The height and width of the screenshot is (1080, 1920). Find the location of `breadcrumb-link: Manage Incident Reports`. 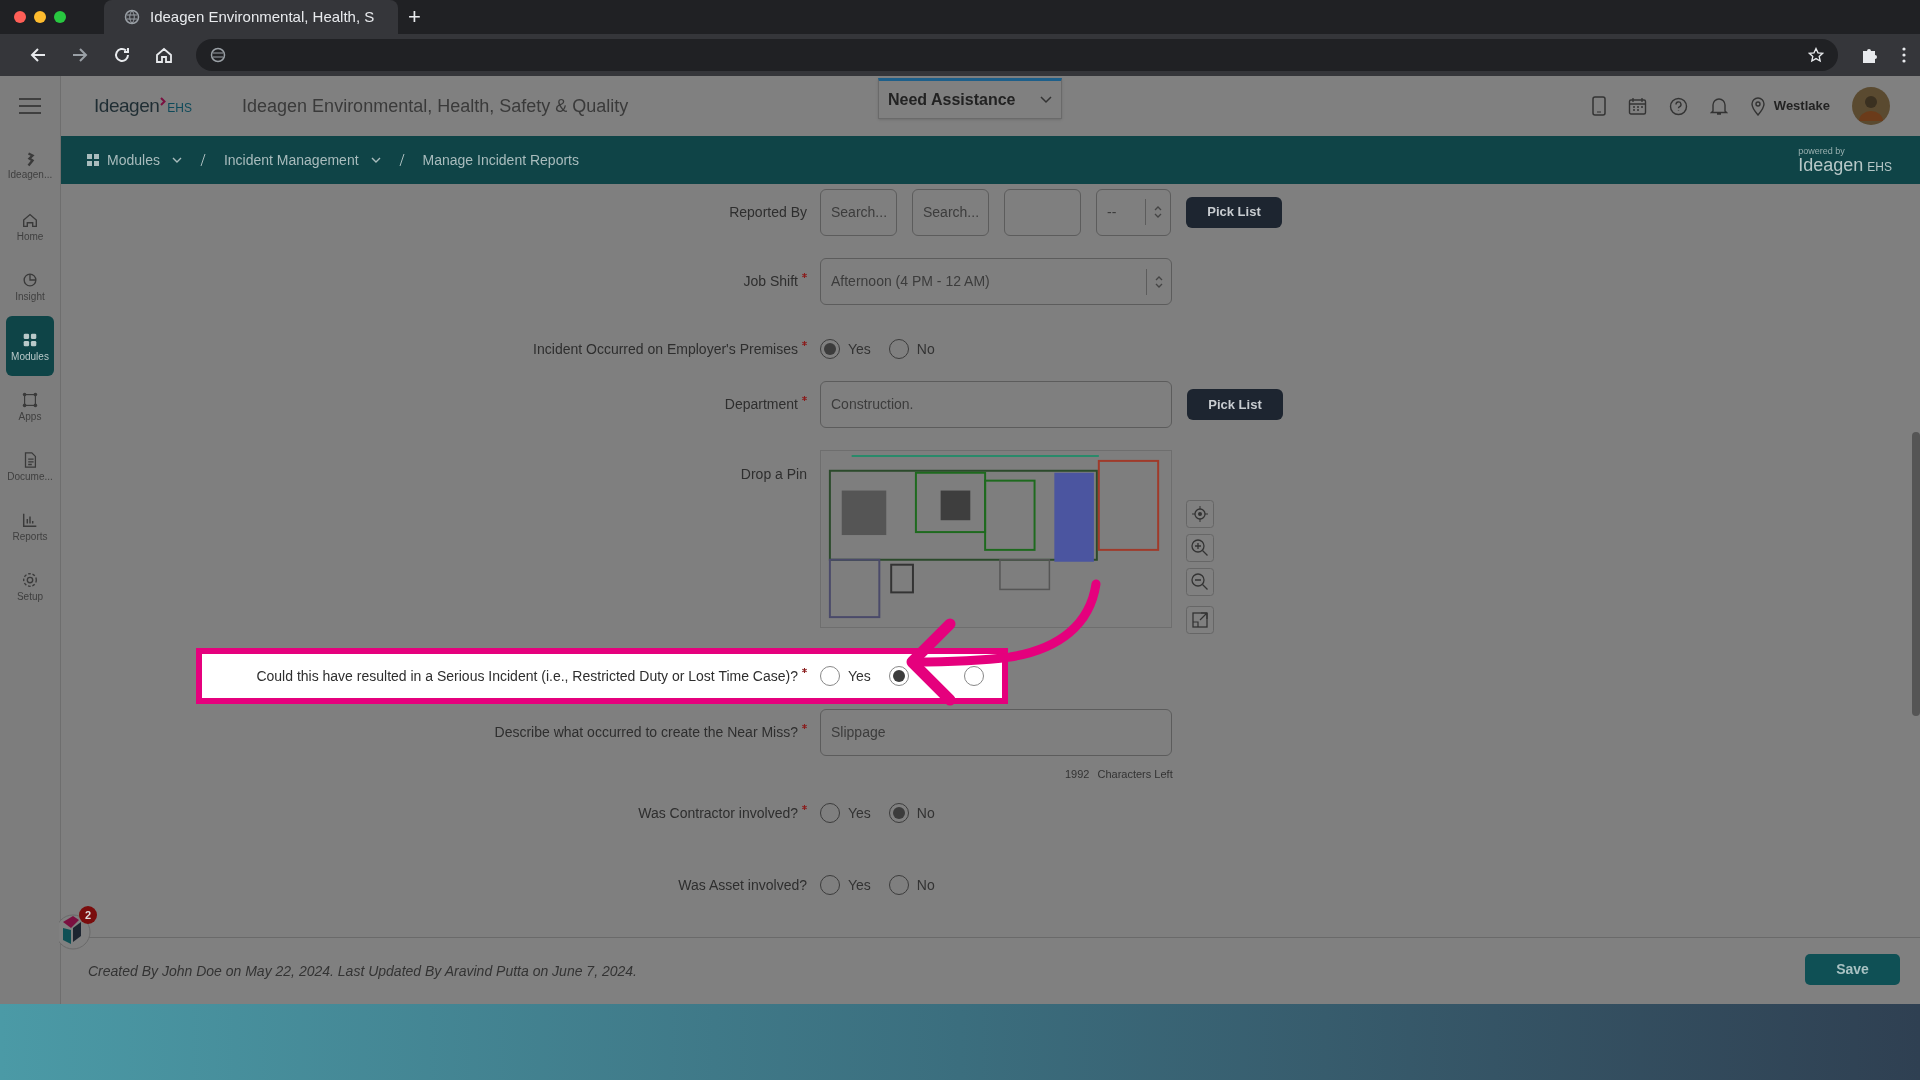

breadcrumb-link: Manage Incident Reports is located at coordinates (500, 160).